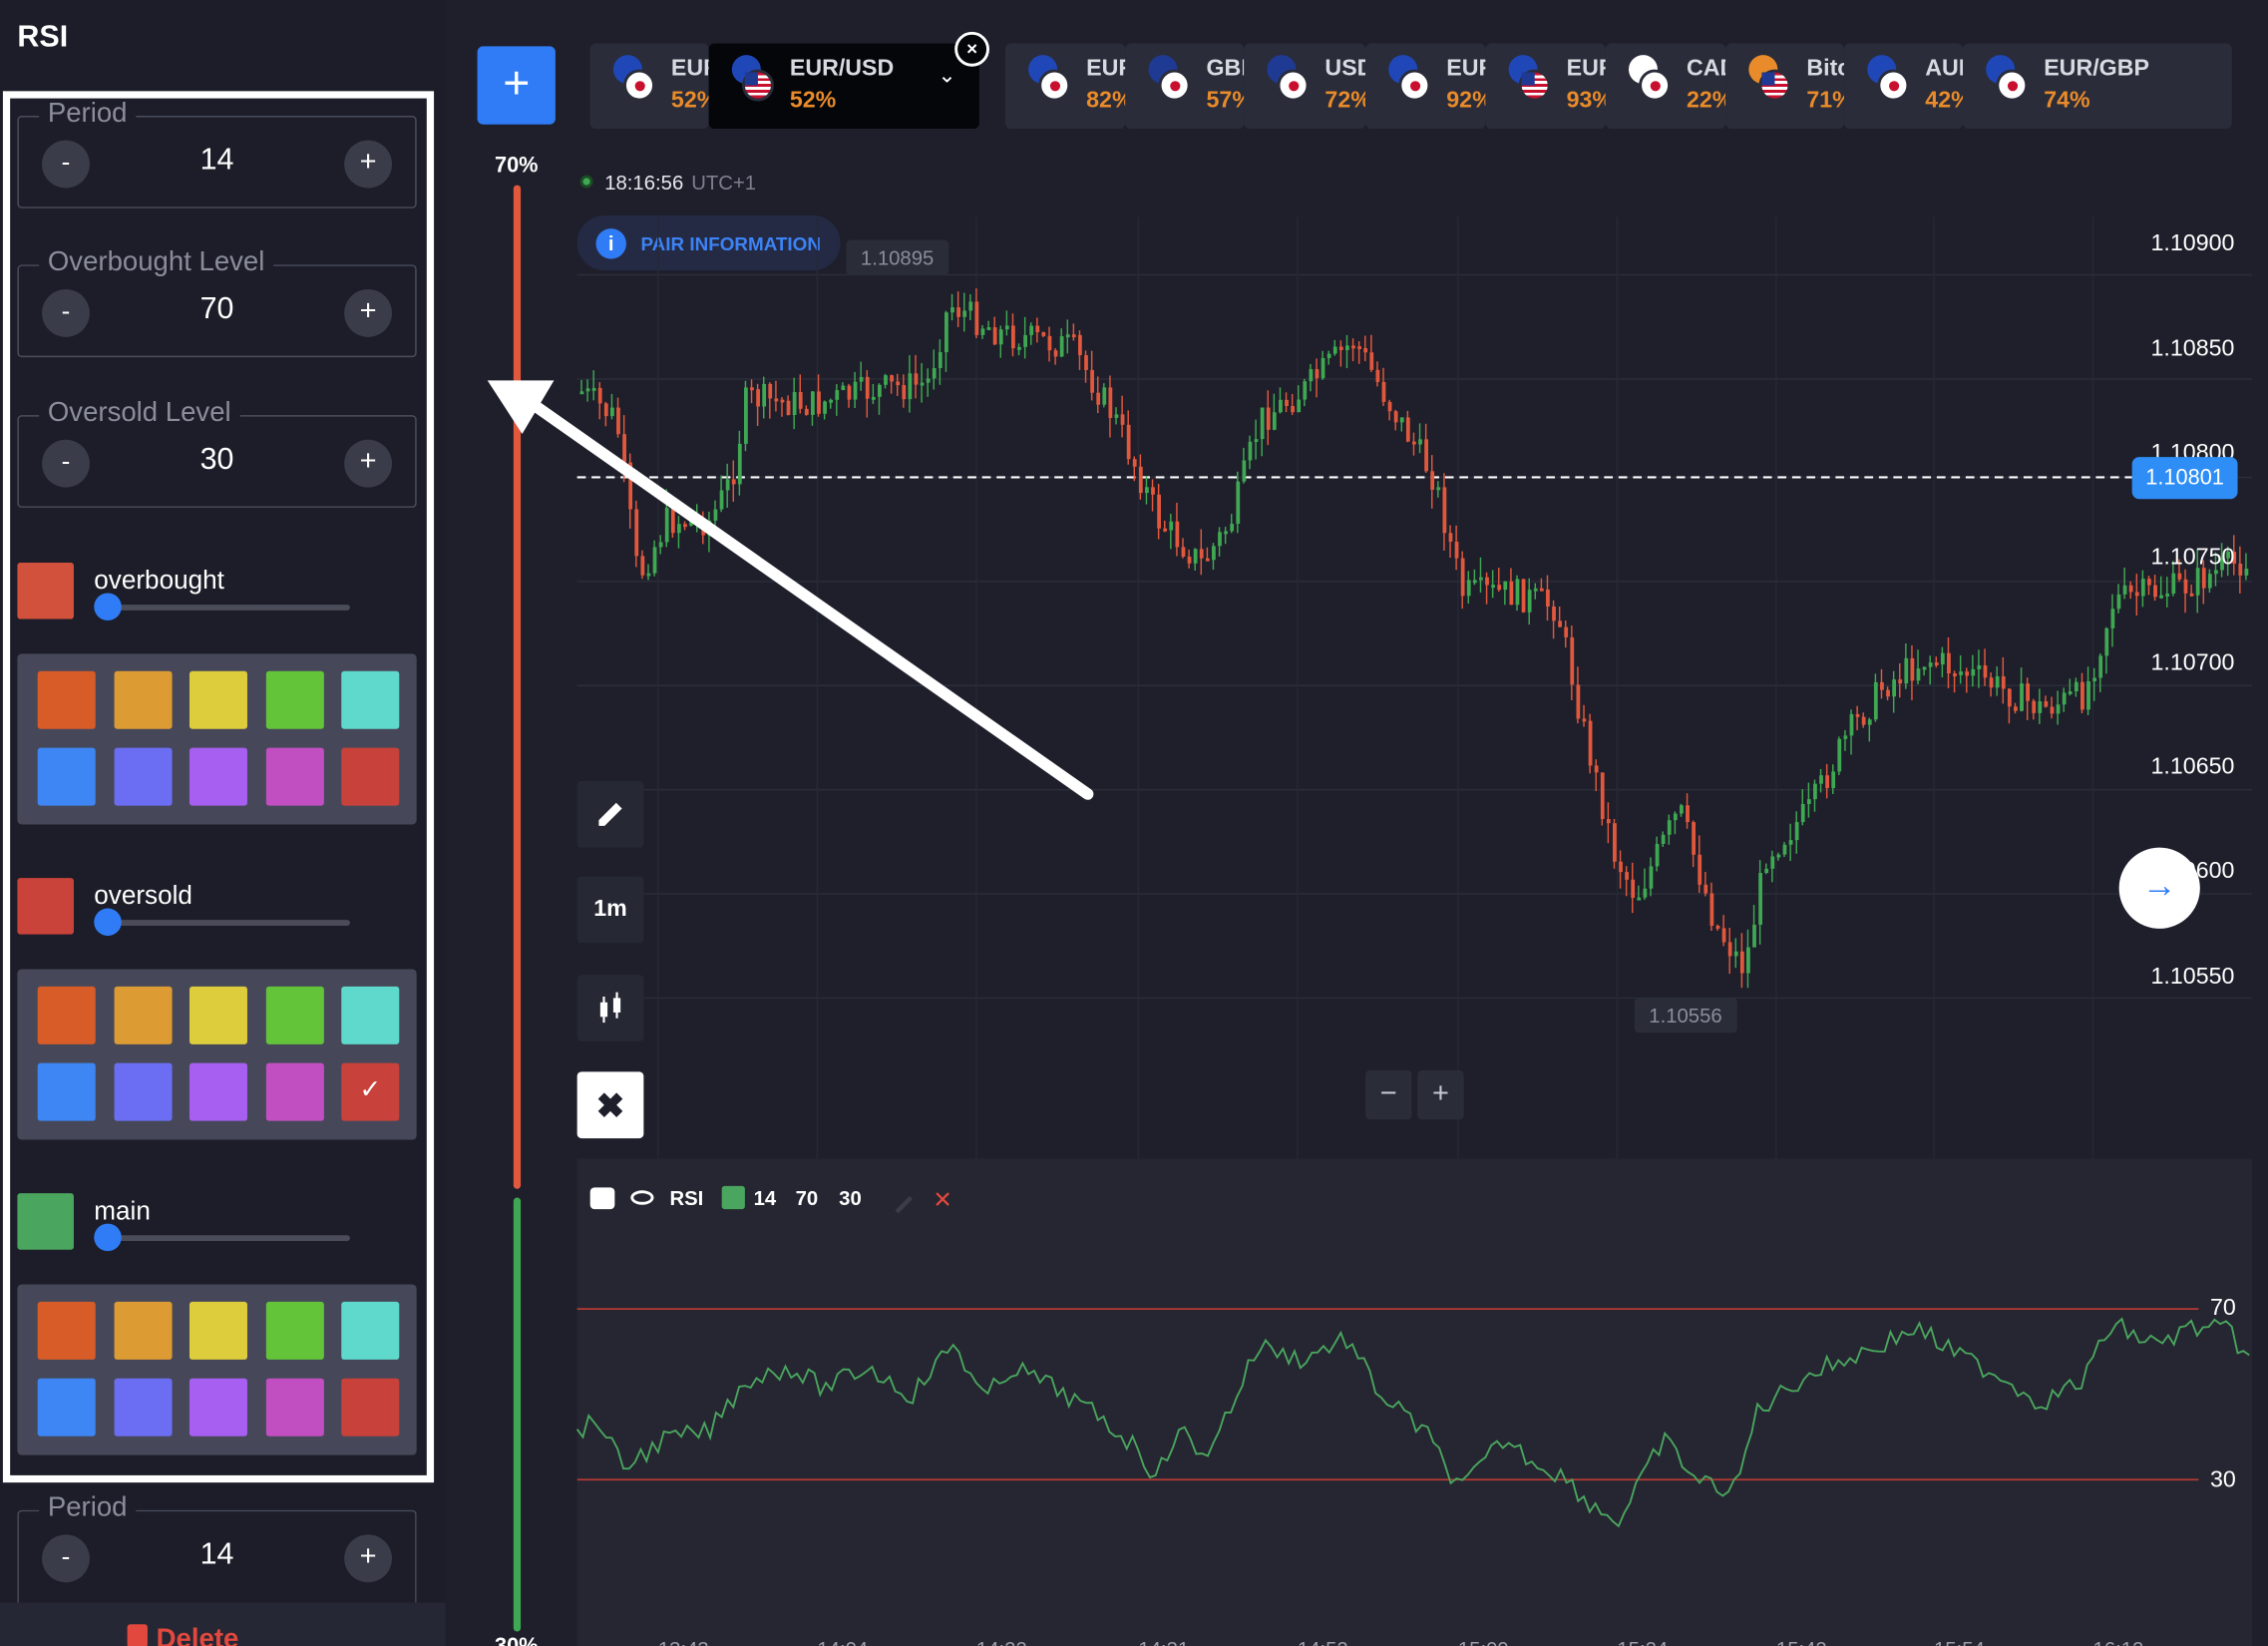 The height and width of the screenshot is (1646, 2268). What do you see at coordinates (642, 1197) in the screenshot?
I see `eye-icon` at bounding box center [642, 1197].